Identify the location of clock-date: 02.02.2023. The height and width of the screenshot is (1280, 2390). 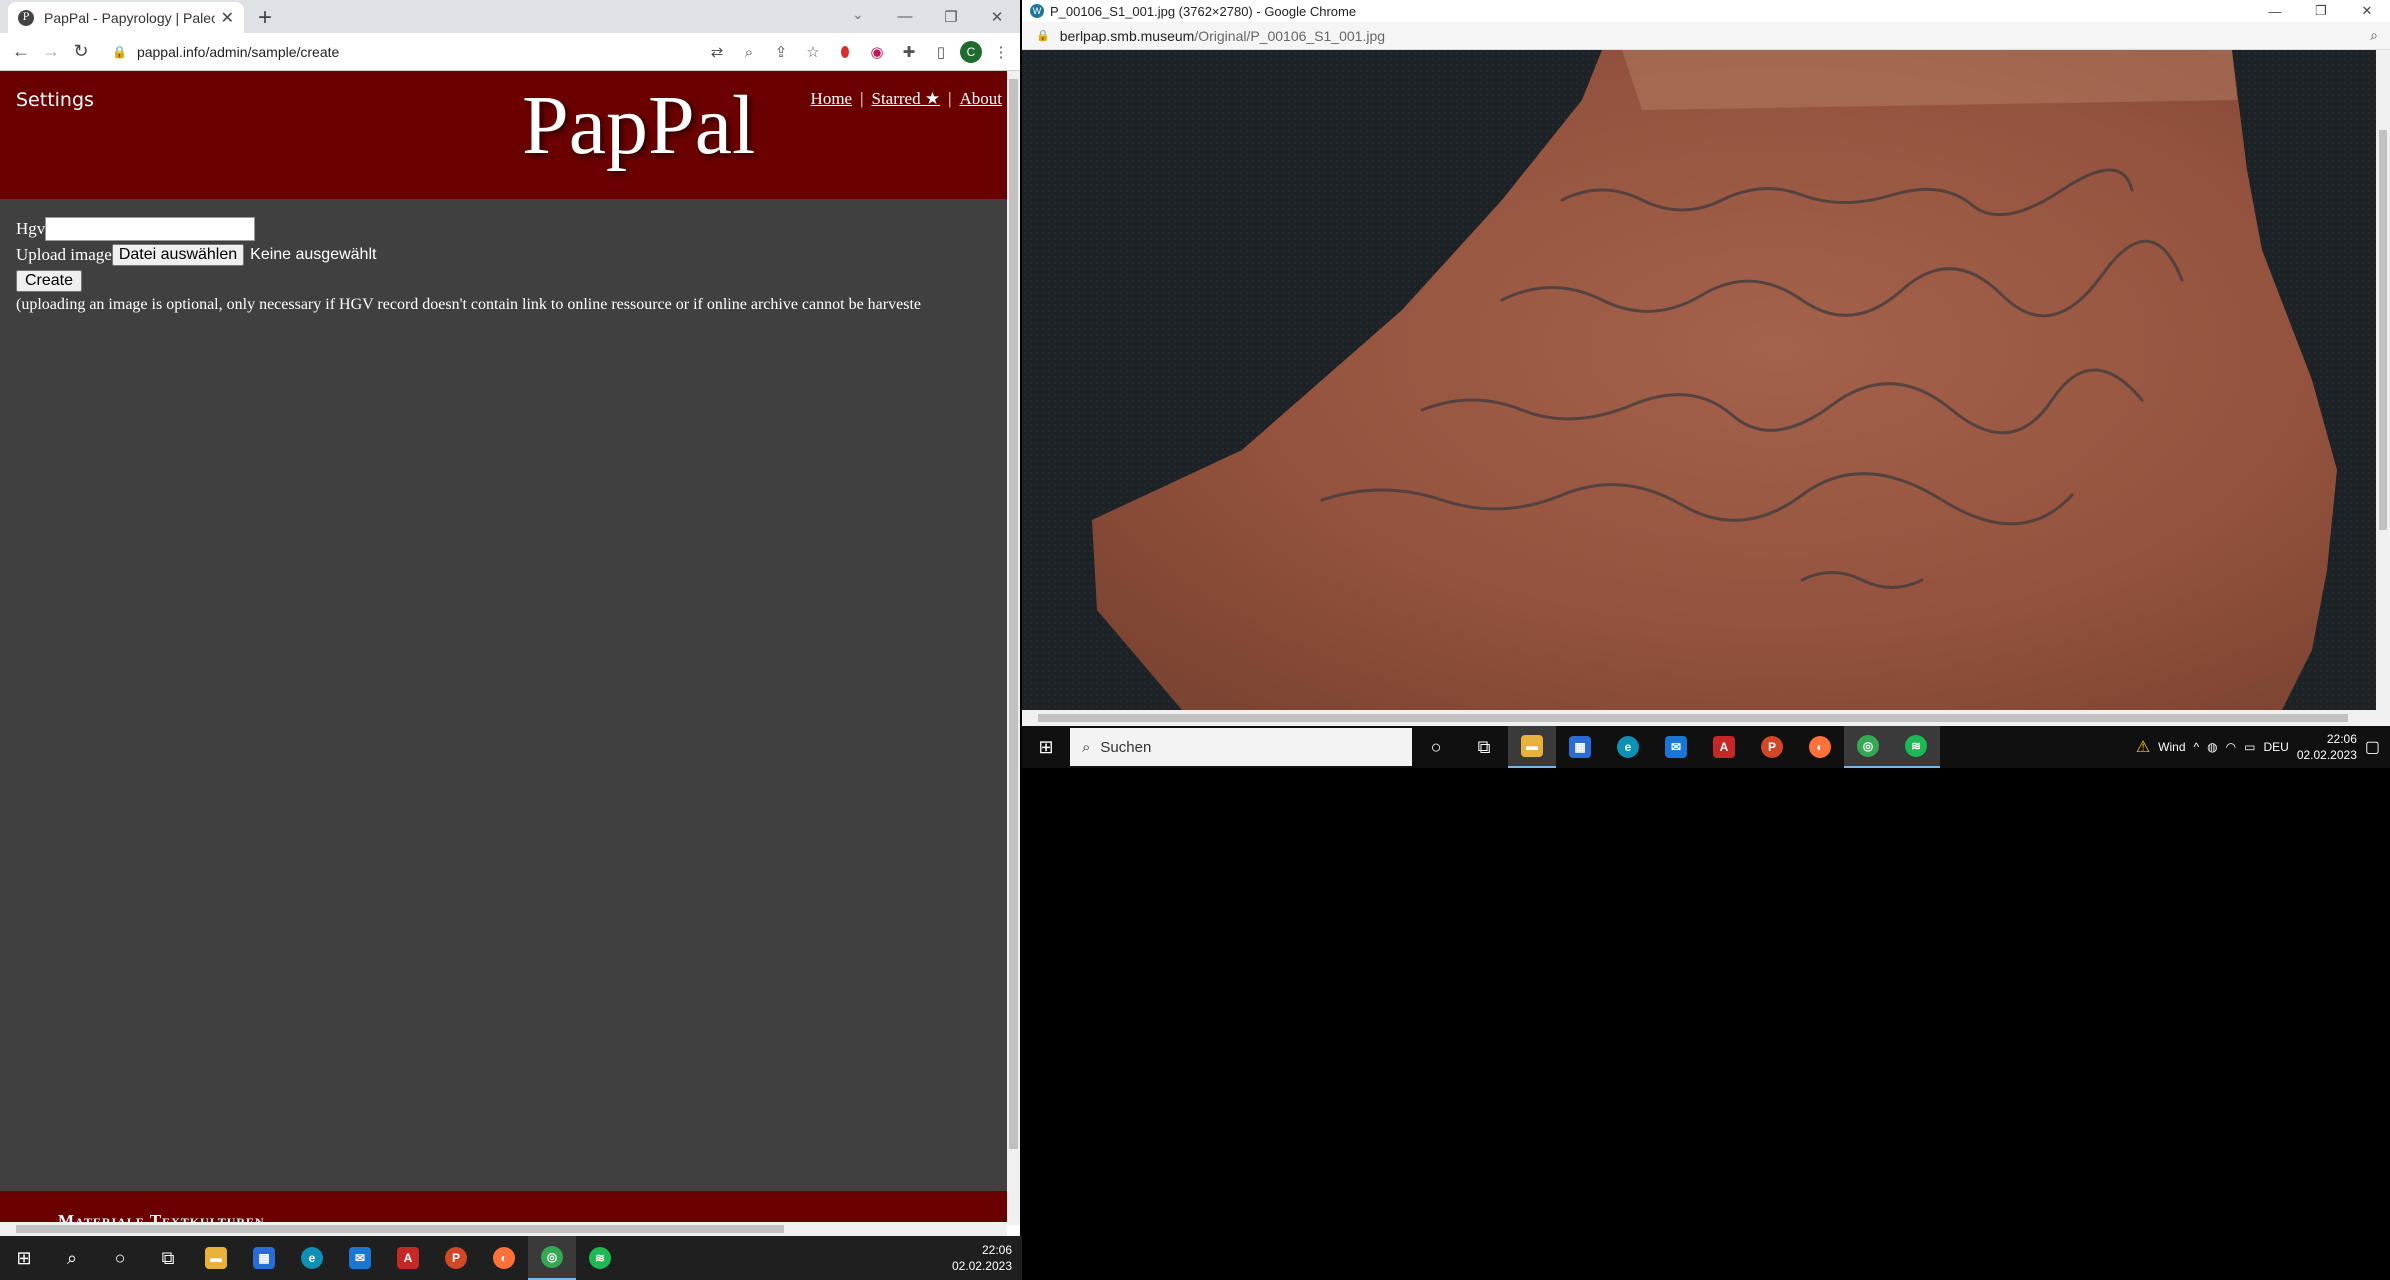
(981, 1266).